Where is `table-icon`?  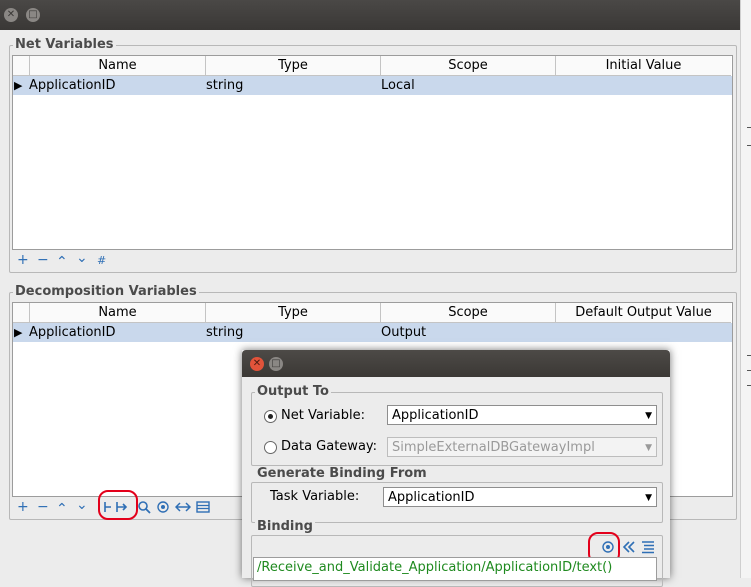
table-icon is located at coordinates (203, 507).